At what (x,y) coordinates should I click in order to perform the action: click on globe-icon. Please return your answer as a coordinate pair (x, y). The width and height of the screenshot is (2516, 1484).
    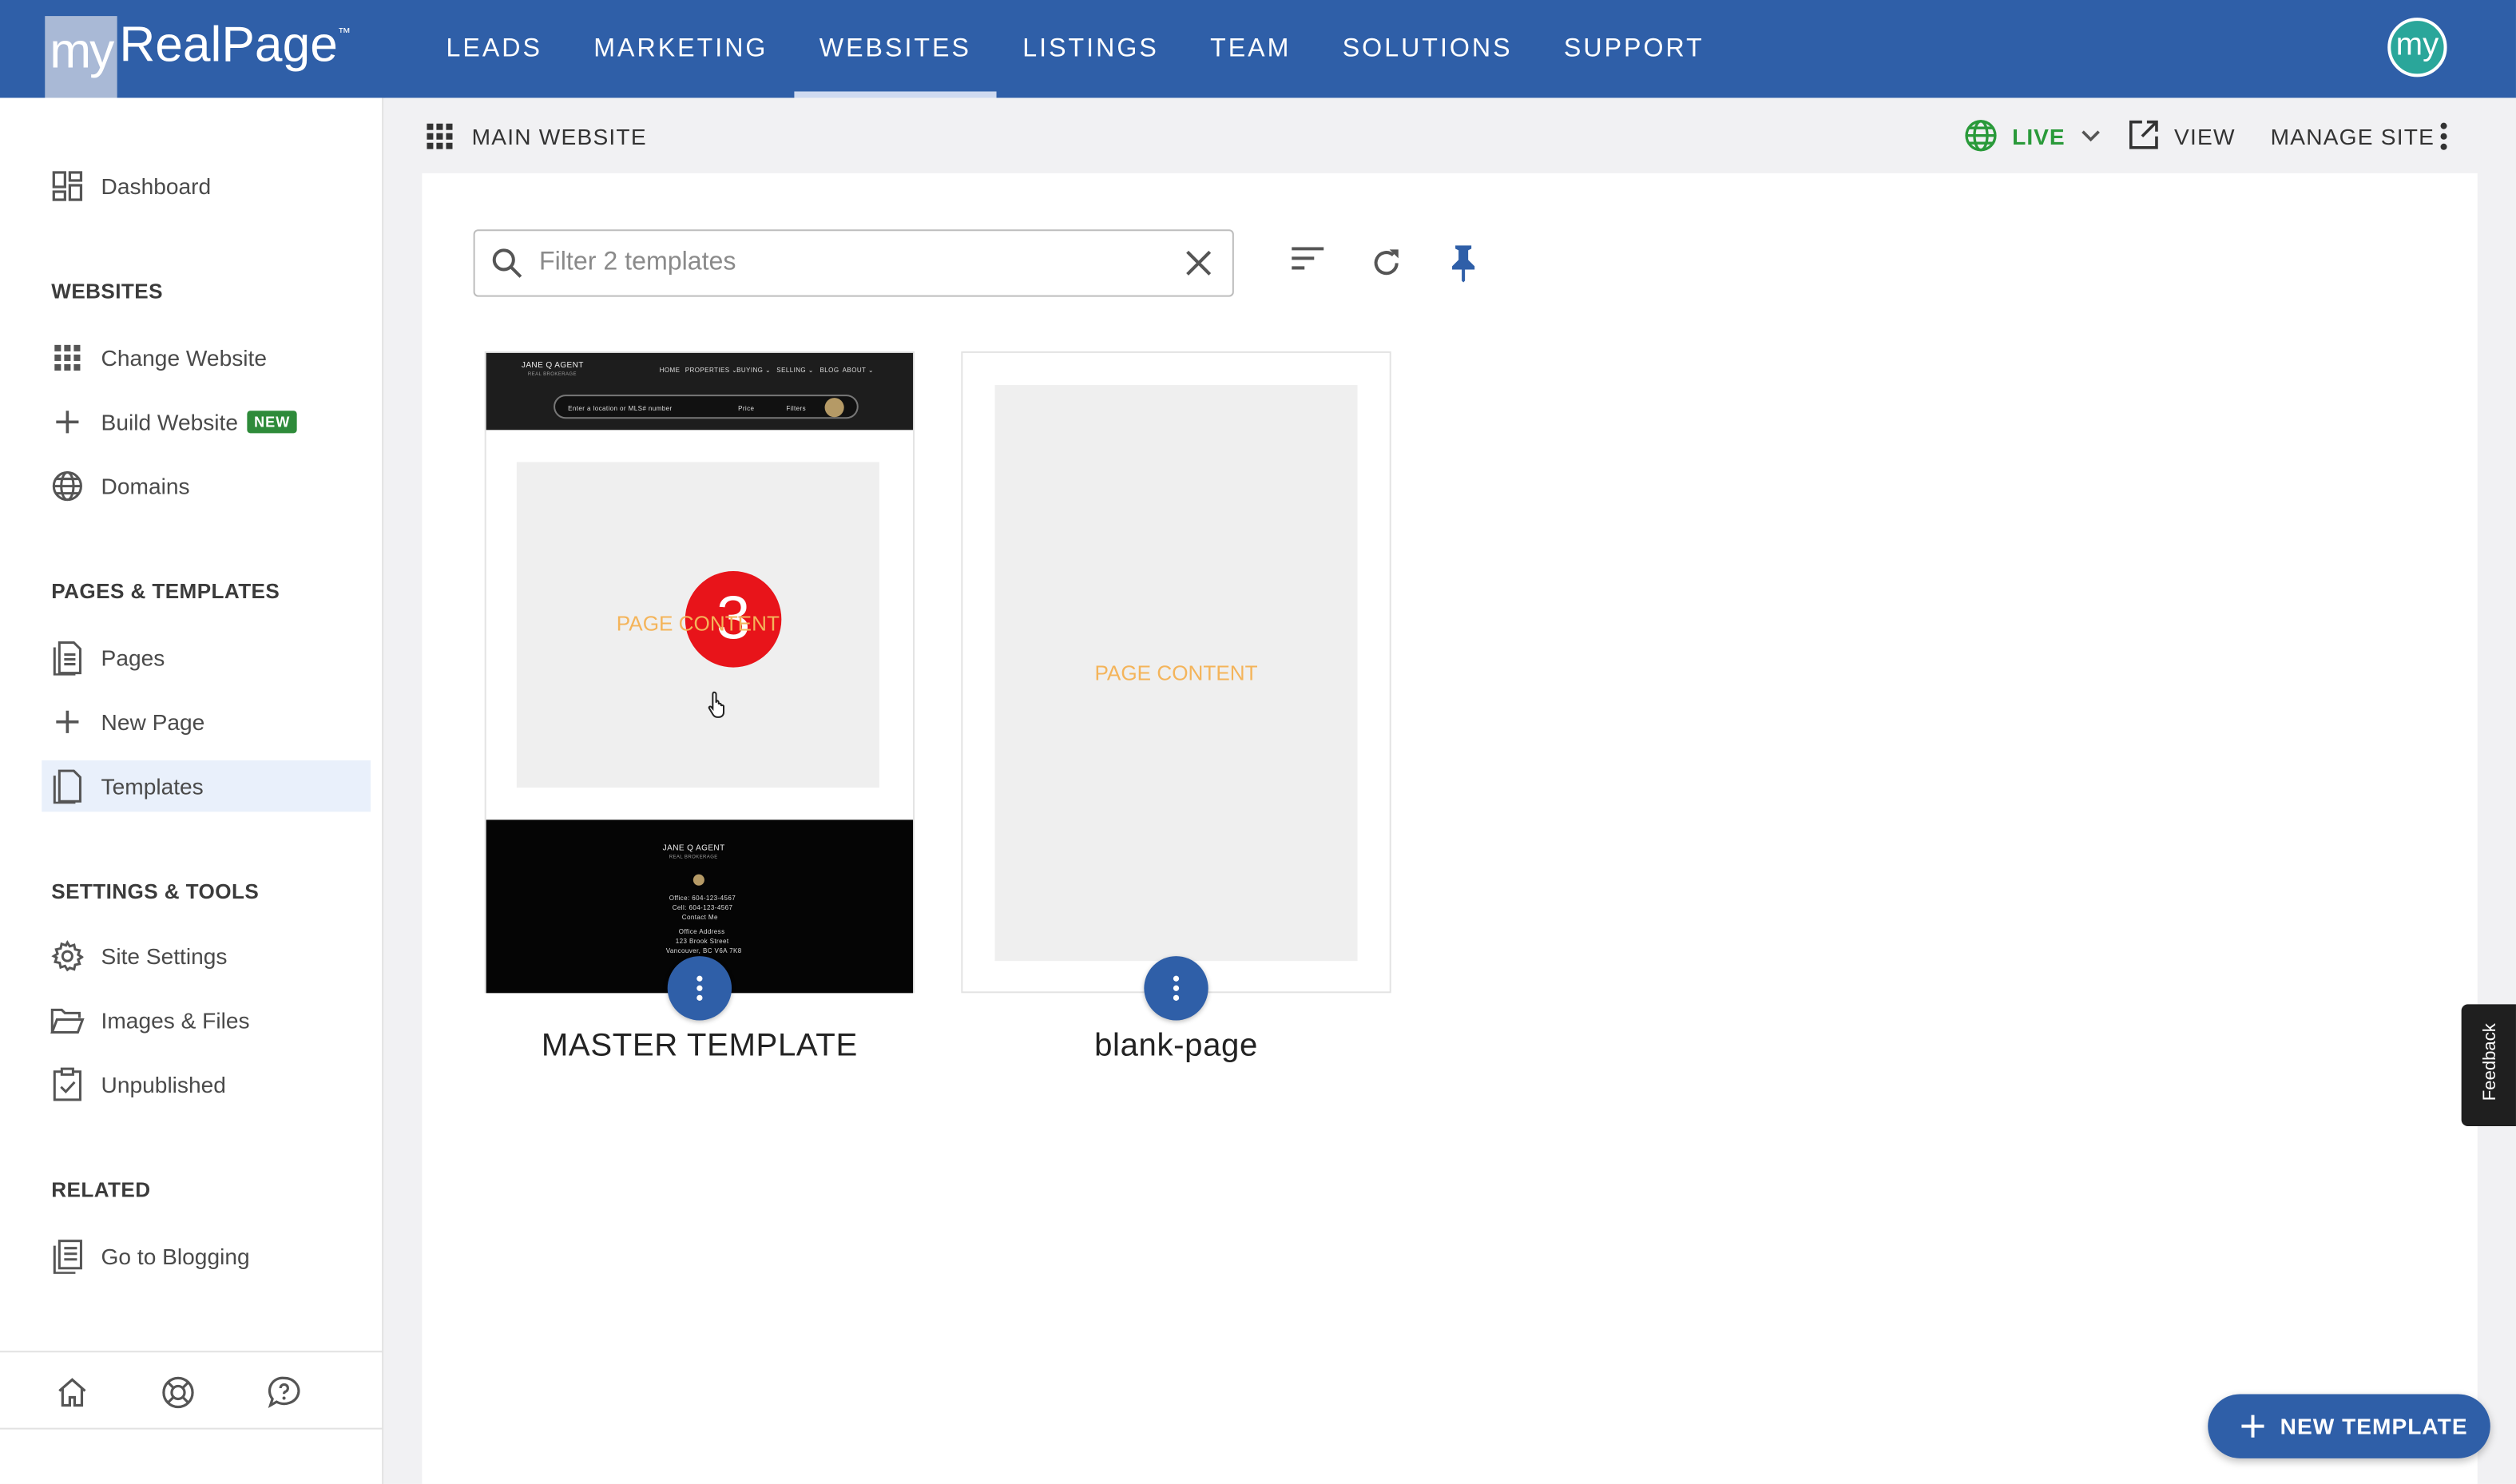
    Looking at the image, I should click on (67, 486).